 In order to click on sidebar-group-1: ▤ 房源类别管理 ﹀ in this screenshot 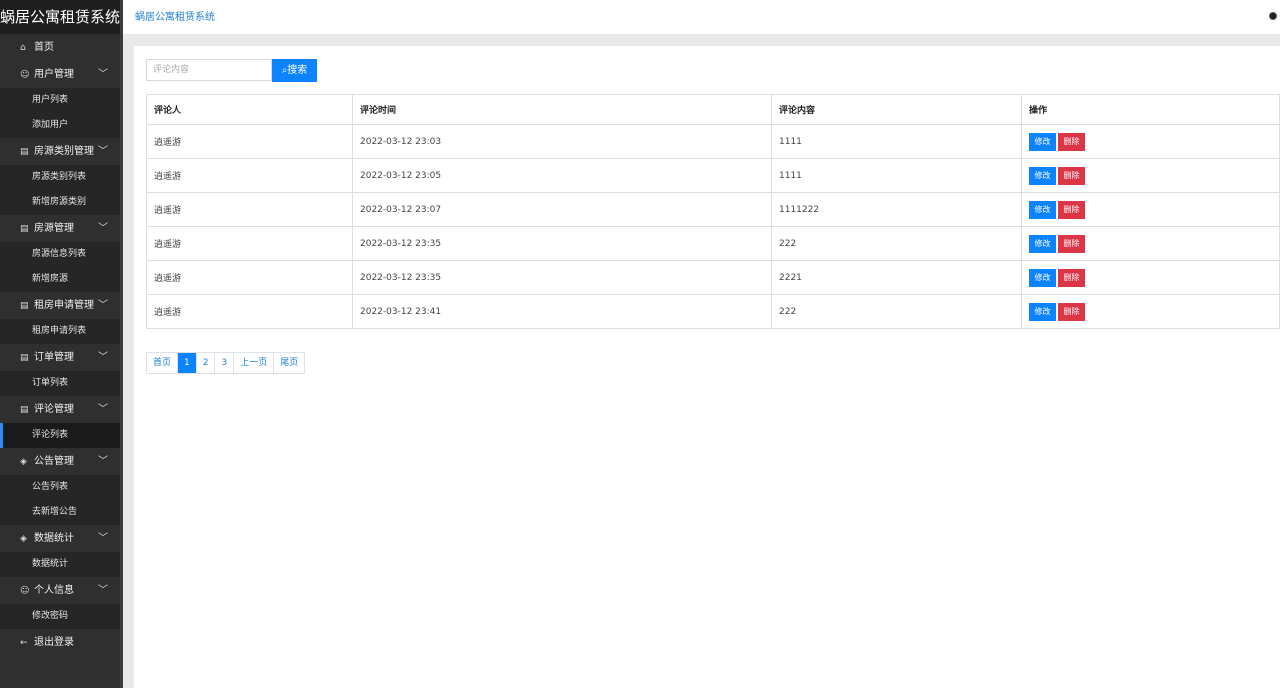, I will do `click(60, 151)`.